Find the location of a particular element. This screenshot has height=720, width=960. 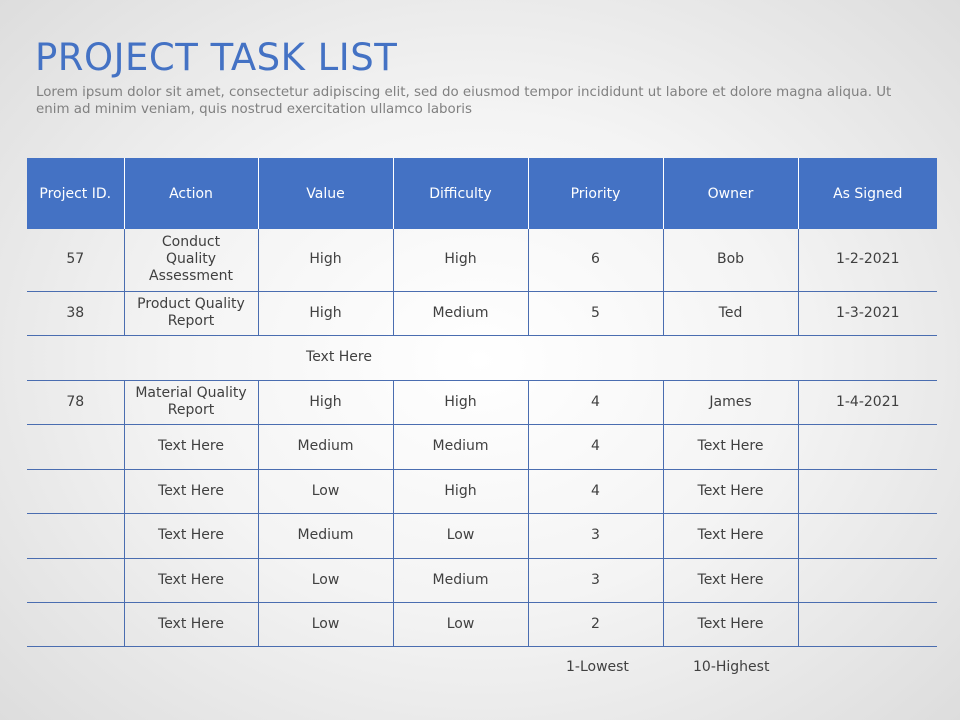

table-row: Text Here Low Low 2 Text Here is located at coordinates (482, 624).